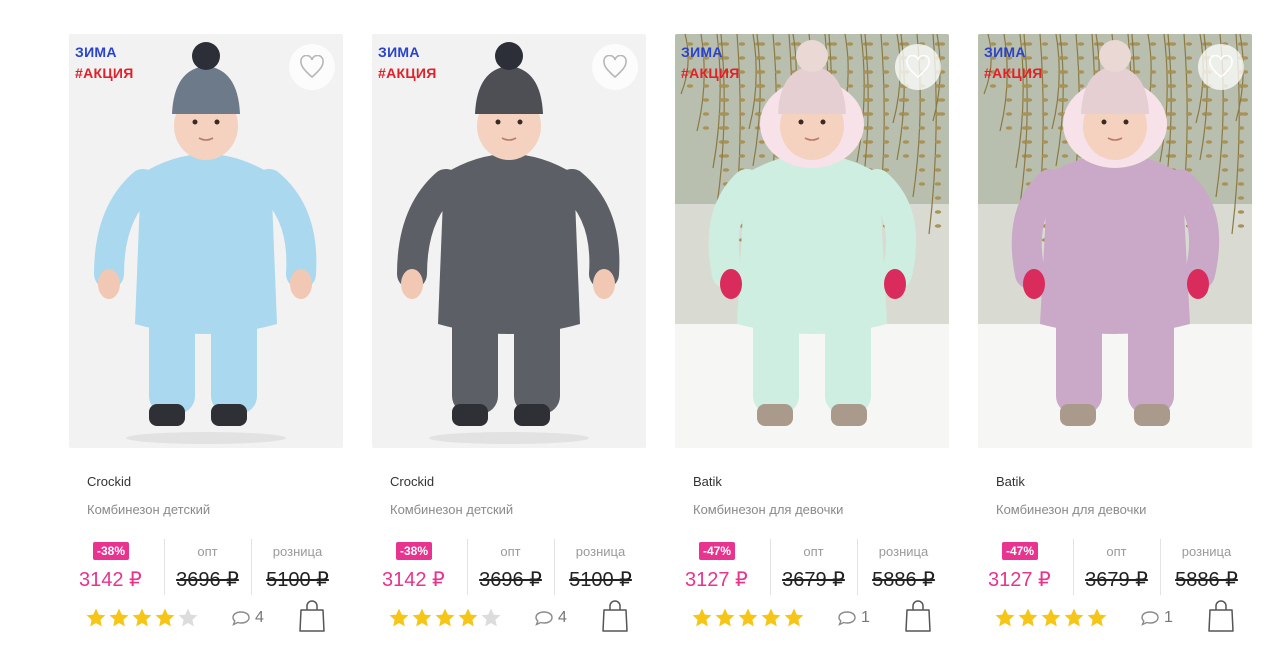  Describe the element at coordinates (562, 617) in the screenshot. I see `comments-number: 4` at that location.